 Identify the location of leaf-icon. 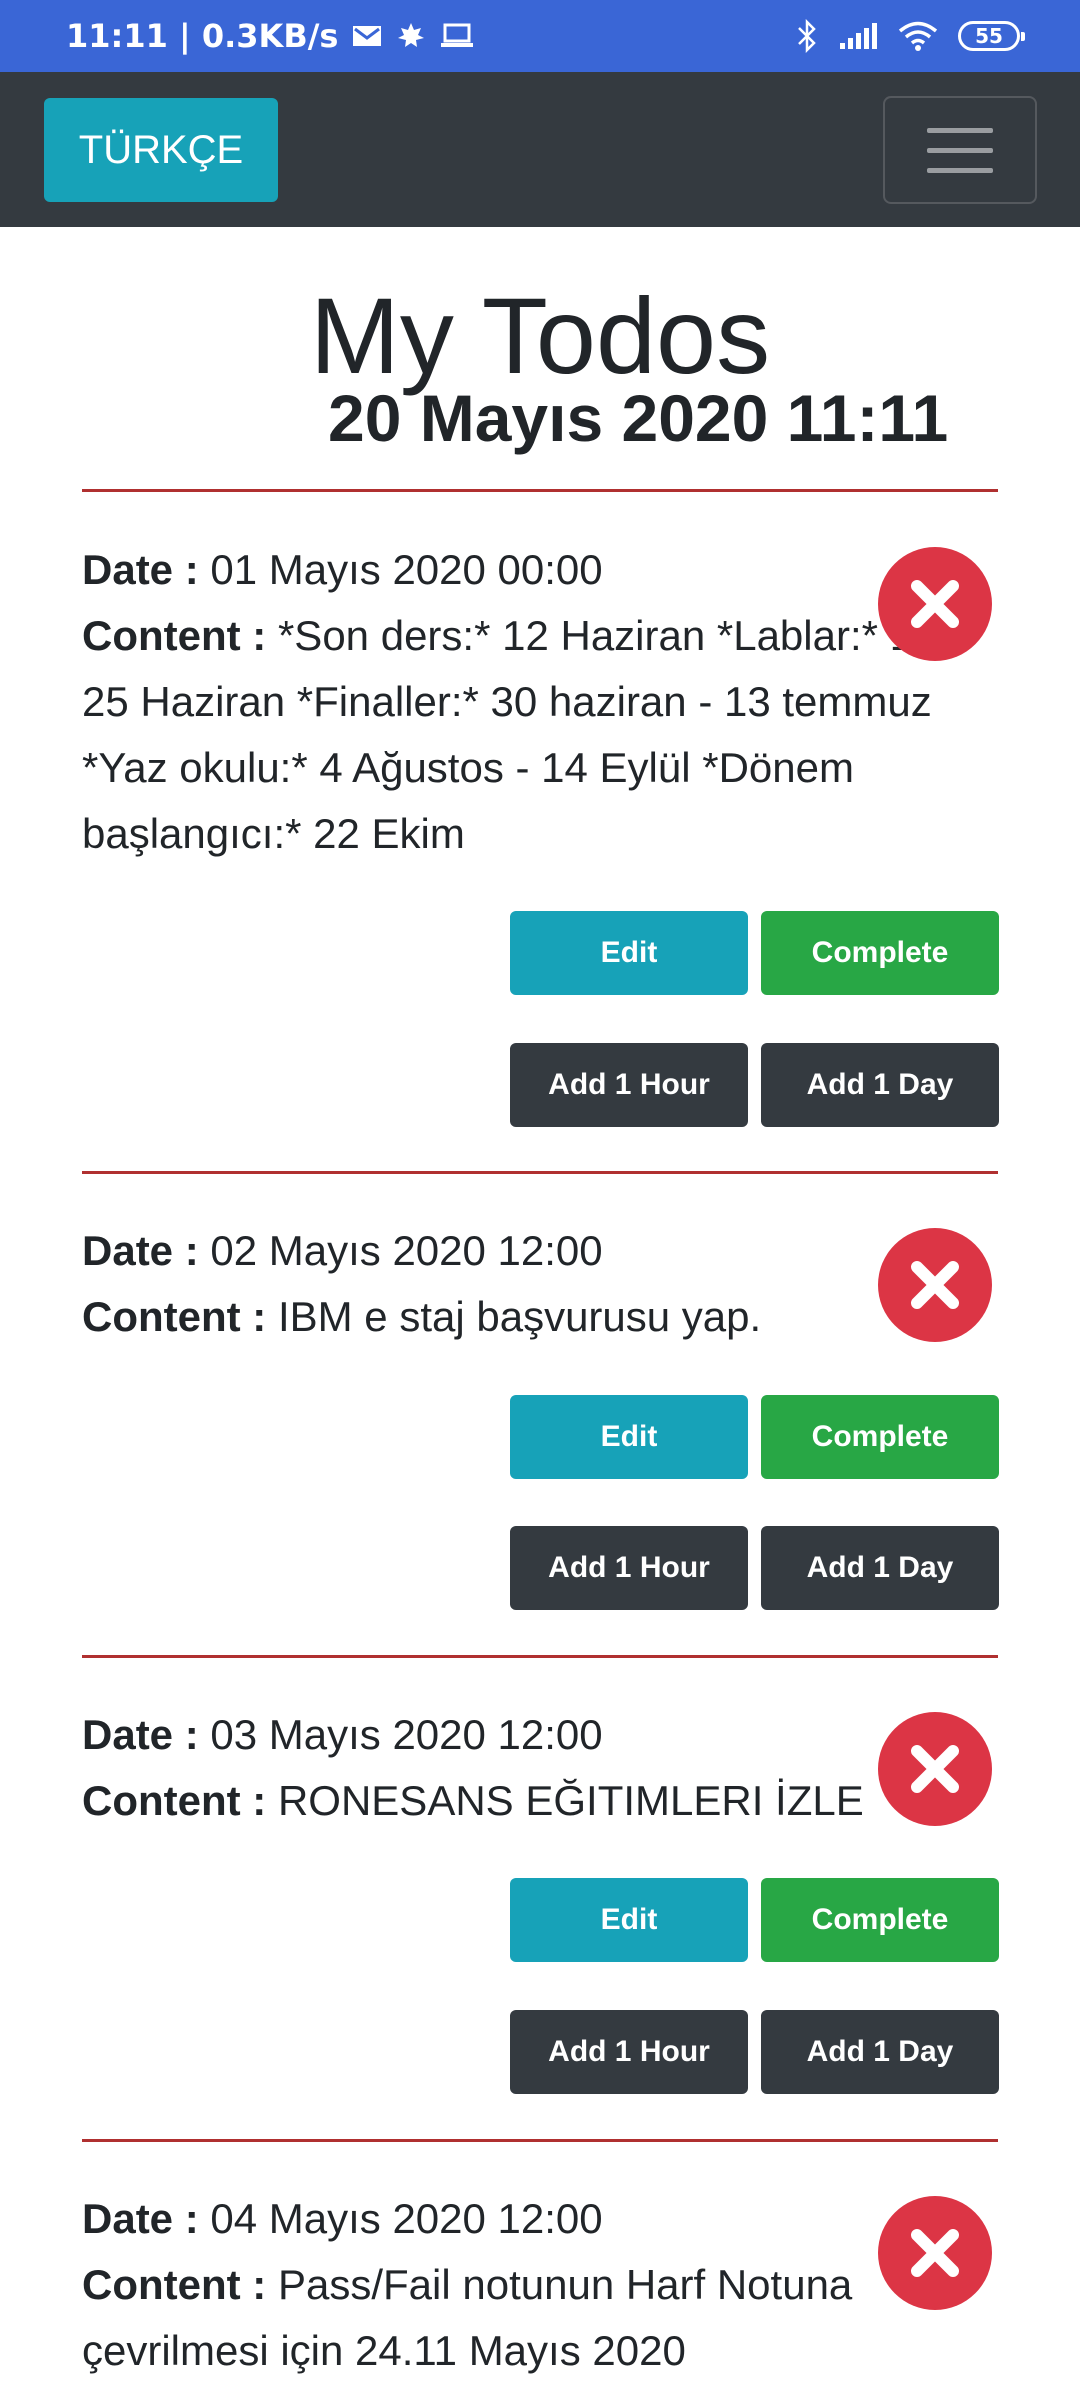
(411, 36).